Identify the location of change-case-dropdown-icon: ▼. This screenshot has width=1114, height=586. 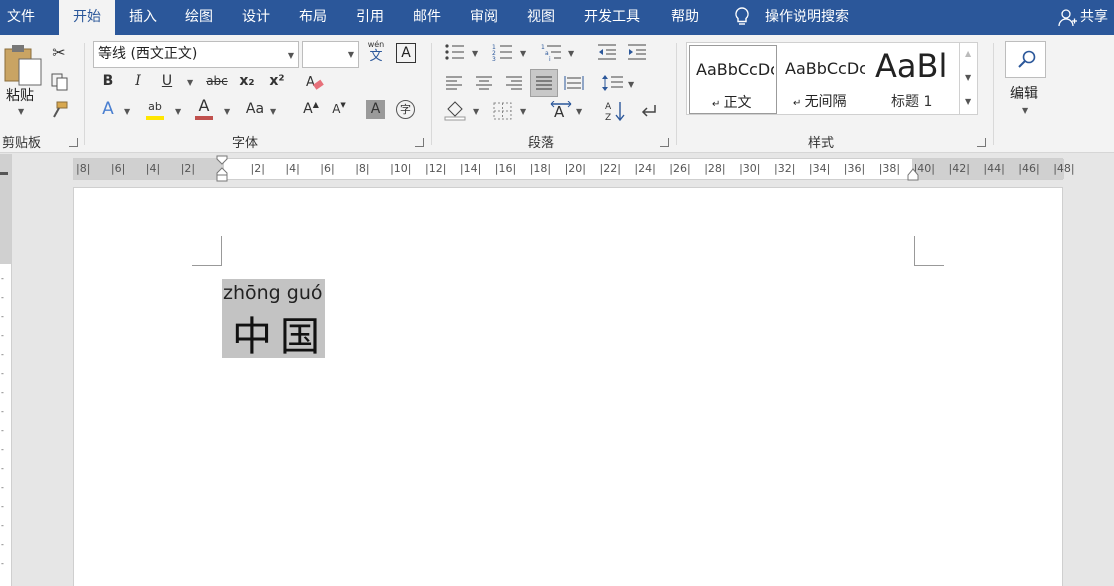
(273, 111).